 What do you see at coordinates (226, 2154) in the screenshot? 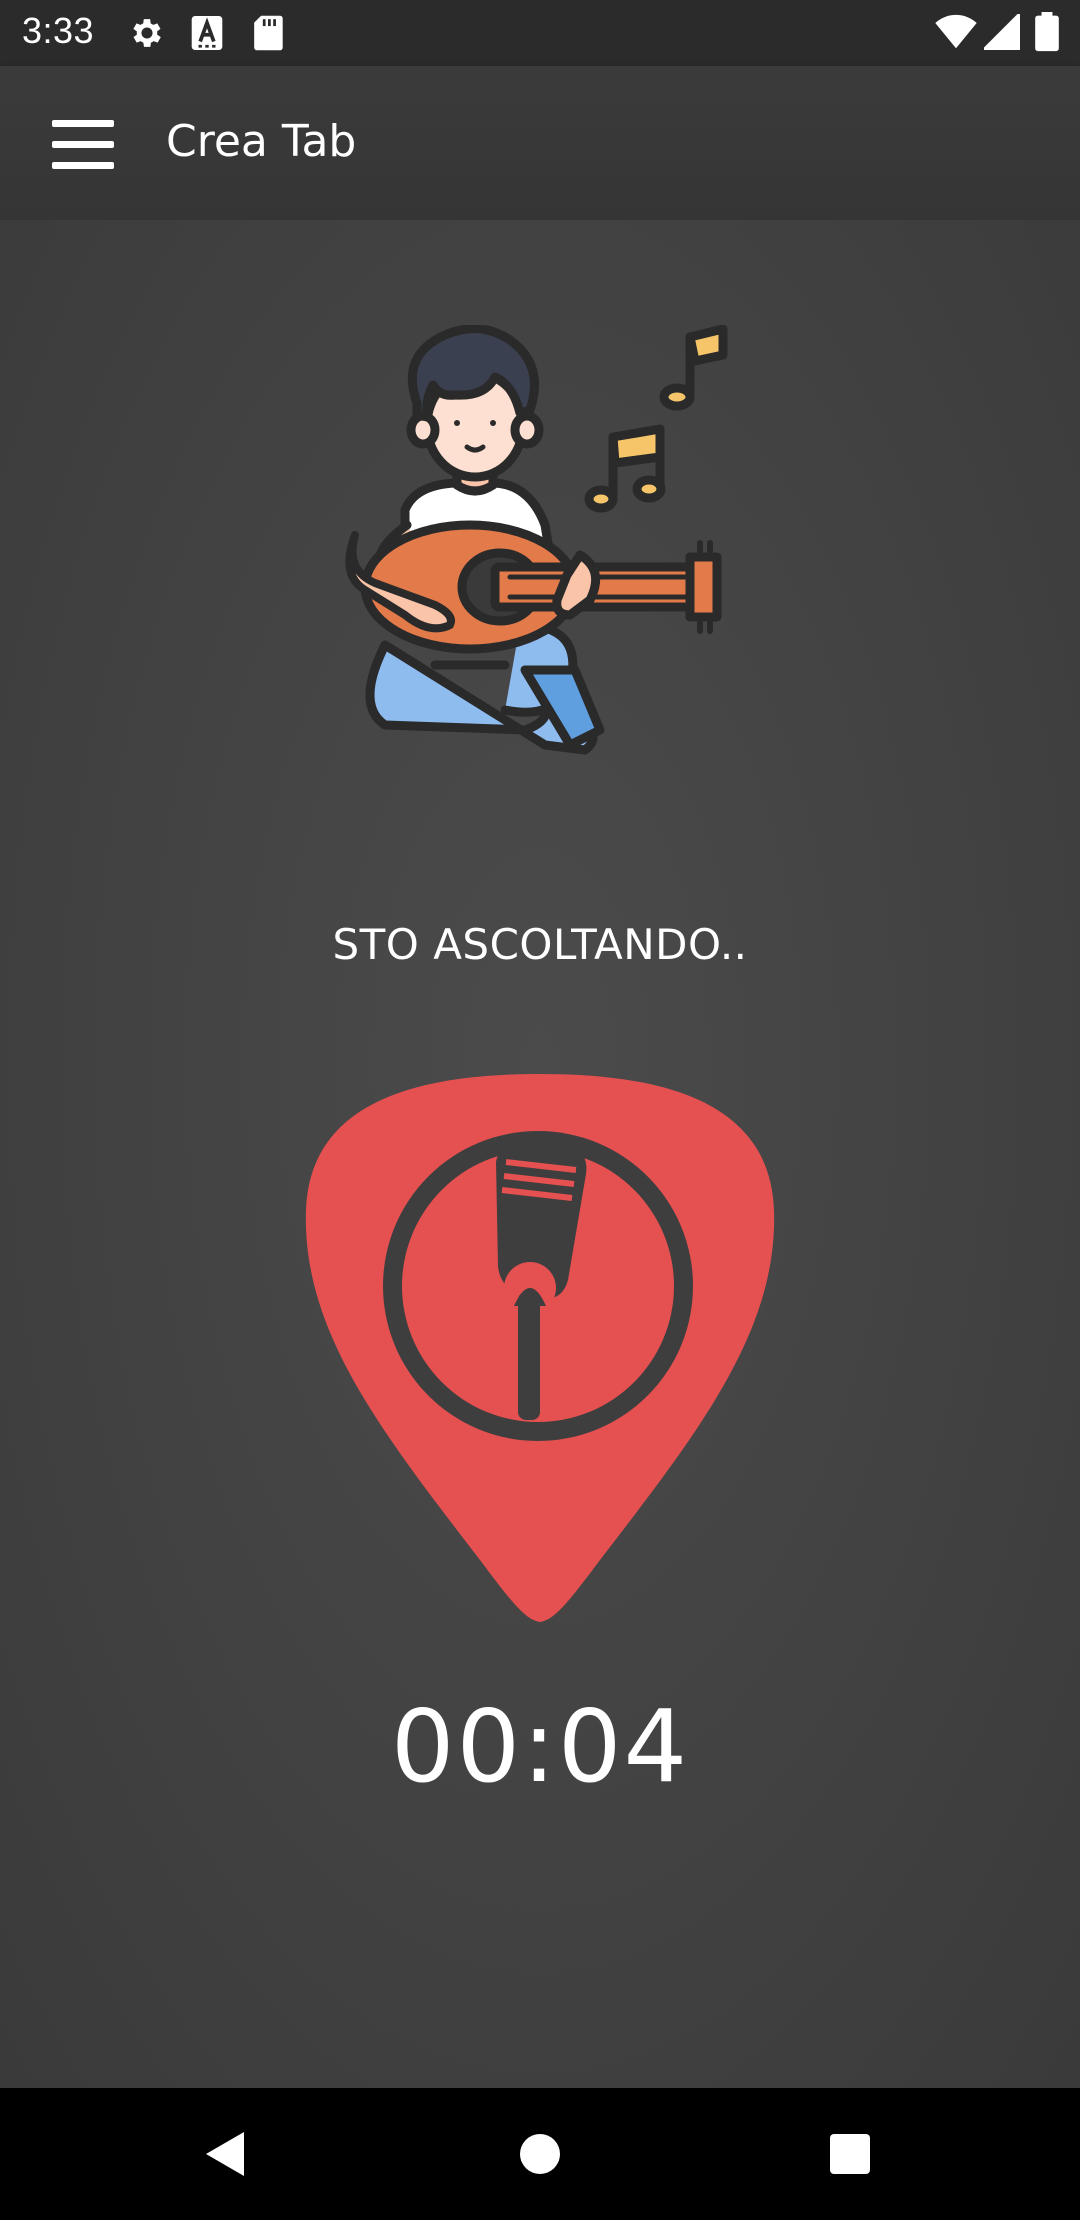
I see `back-triangle-icon` at bounding box center [226, 2154].